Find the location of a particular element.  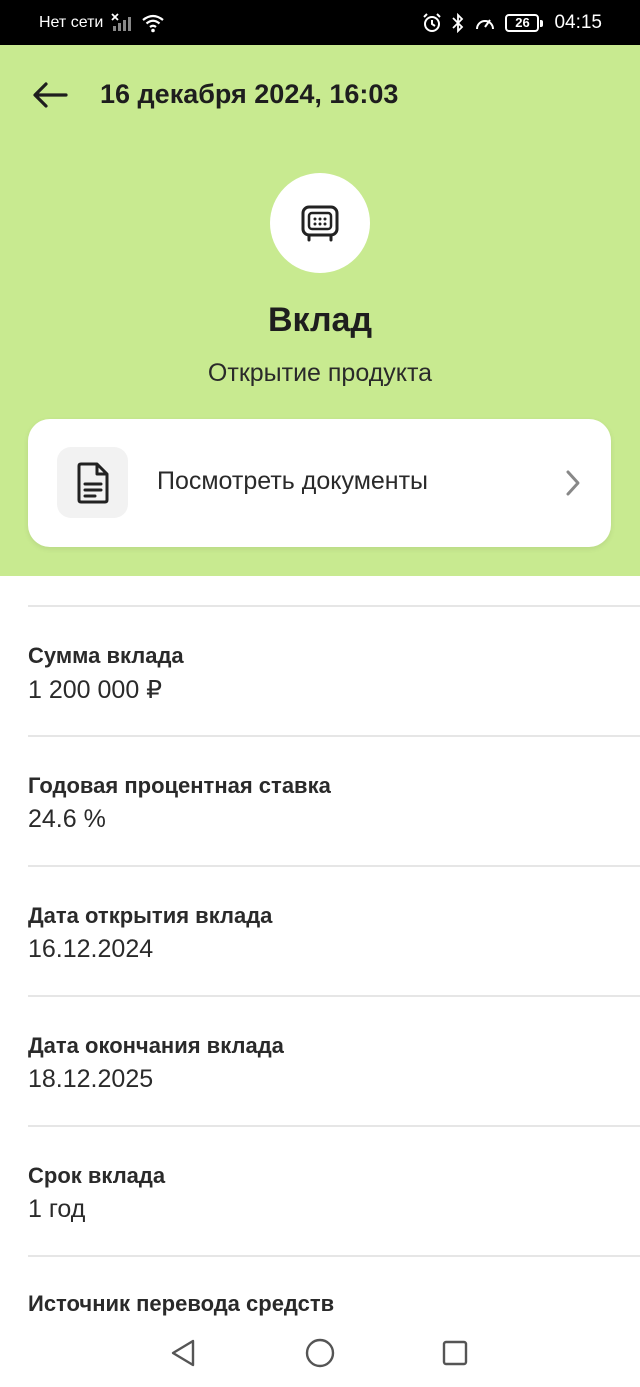

back-button is located at coordinates (50, 95).